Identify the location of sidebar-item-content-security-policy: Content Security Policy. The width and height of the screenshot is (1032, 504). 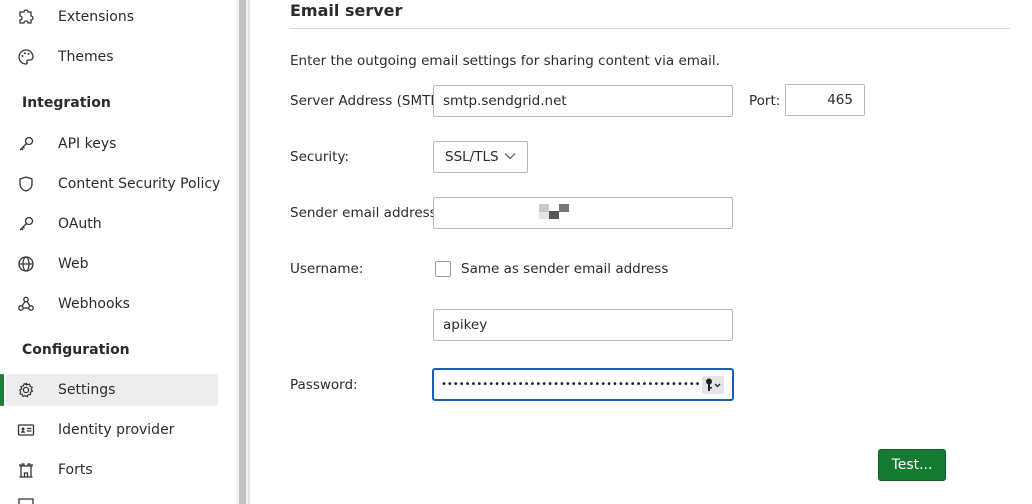
(113, 184).